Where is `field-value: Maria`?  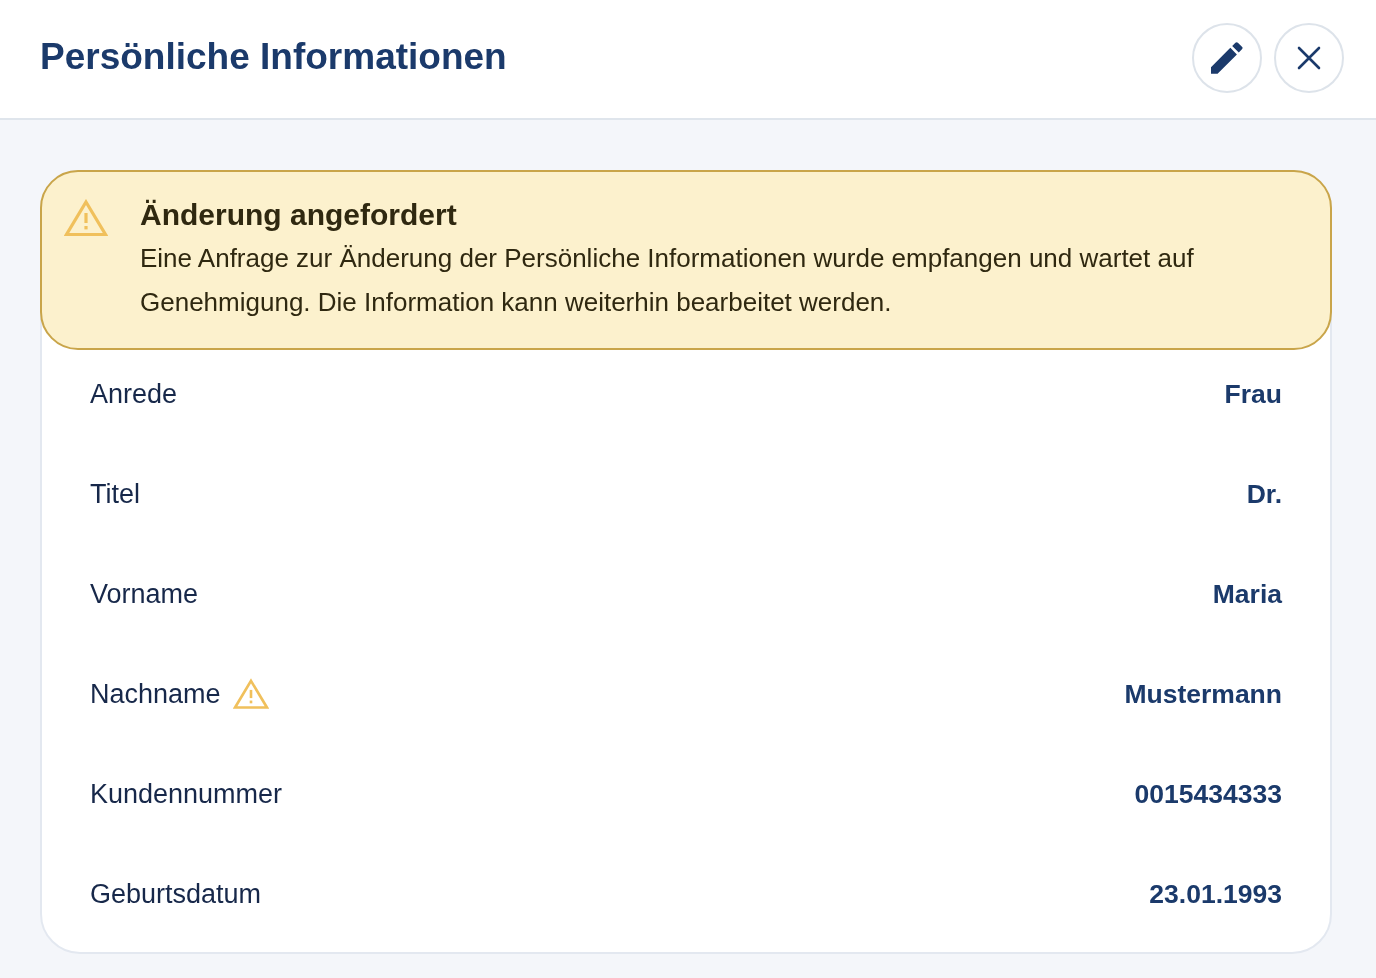 field-value: Maria is located at coordinates (1247, 594).